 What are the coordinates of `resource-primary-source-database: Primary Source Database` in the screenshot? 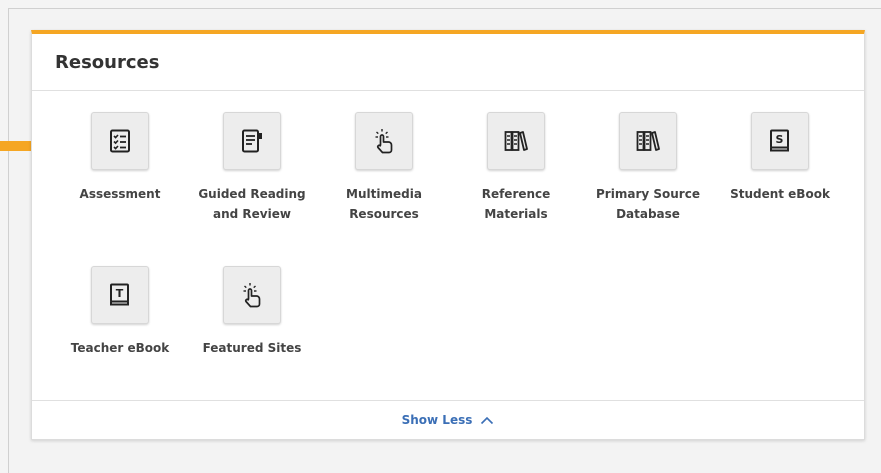 It's located at (648, 168).